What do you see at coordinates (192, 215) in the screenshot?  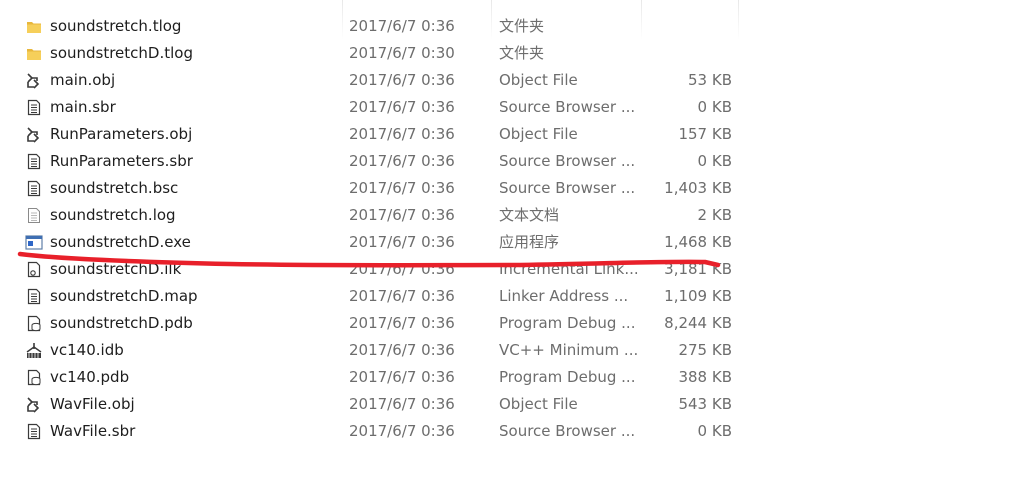 I see `file-name: soundstretch.log` at bounding box center [192, 215].